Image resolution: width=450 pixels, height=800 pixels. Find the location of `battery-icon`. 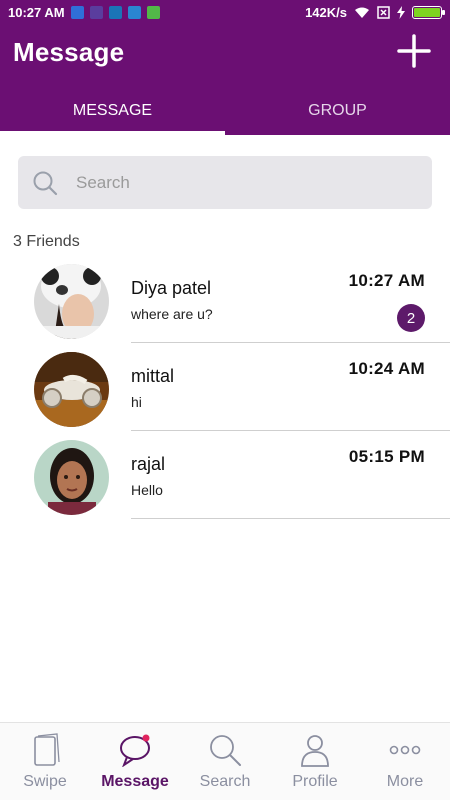

battery-icon is located at coordinates (428, 12).